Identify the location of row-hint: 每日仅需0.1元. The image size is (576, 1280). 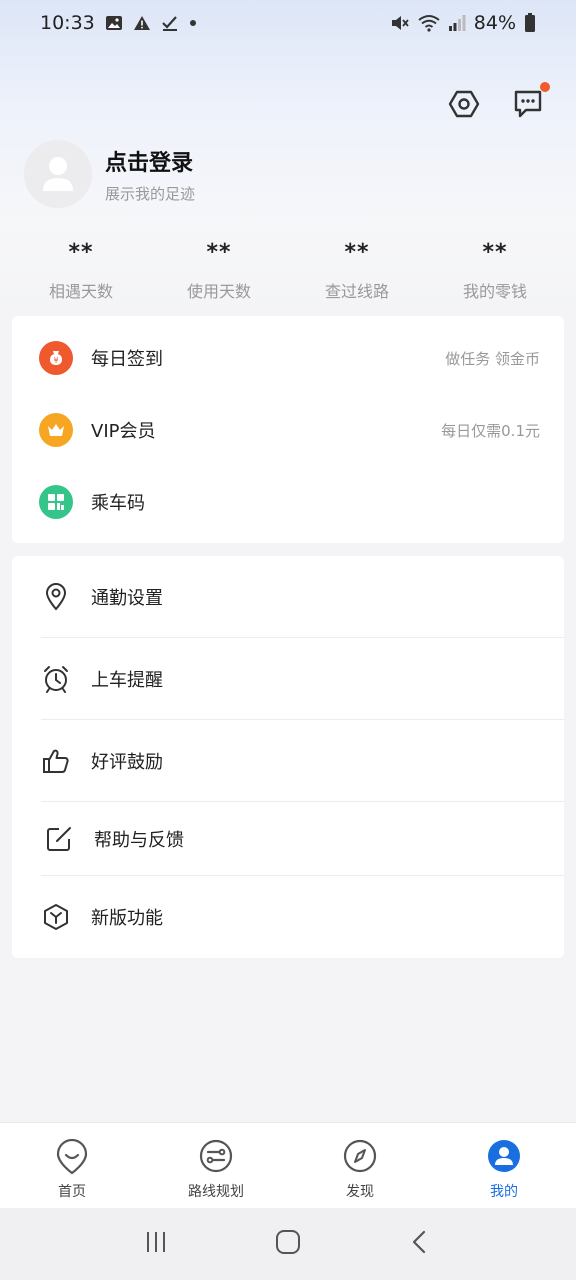
(490, 430).